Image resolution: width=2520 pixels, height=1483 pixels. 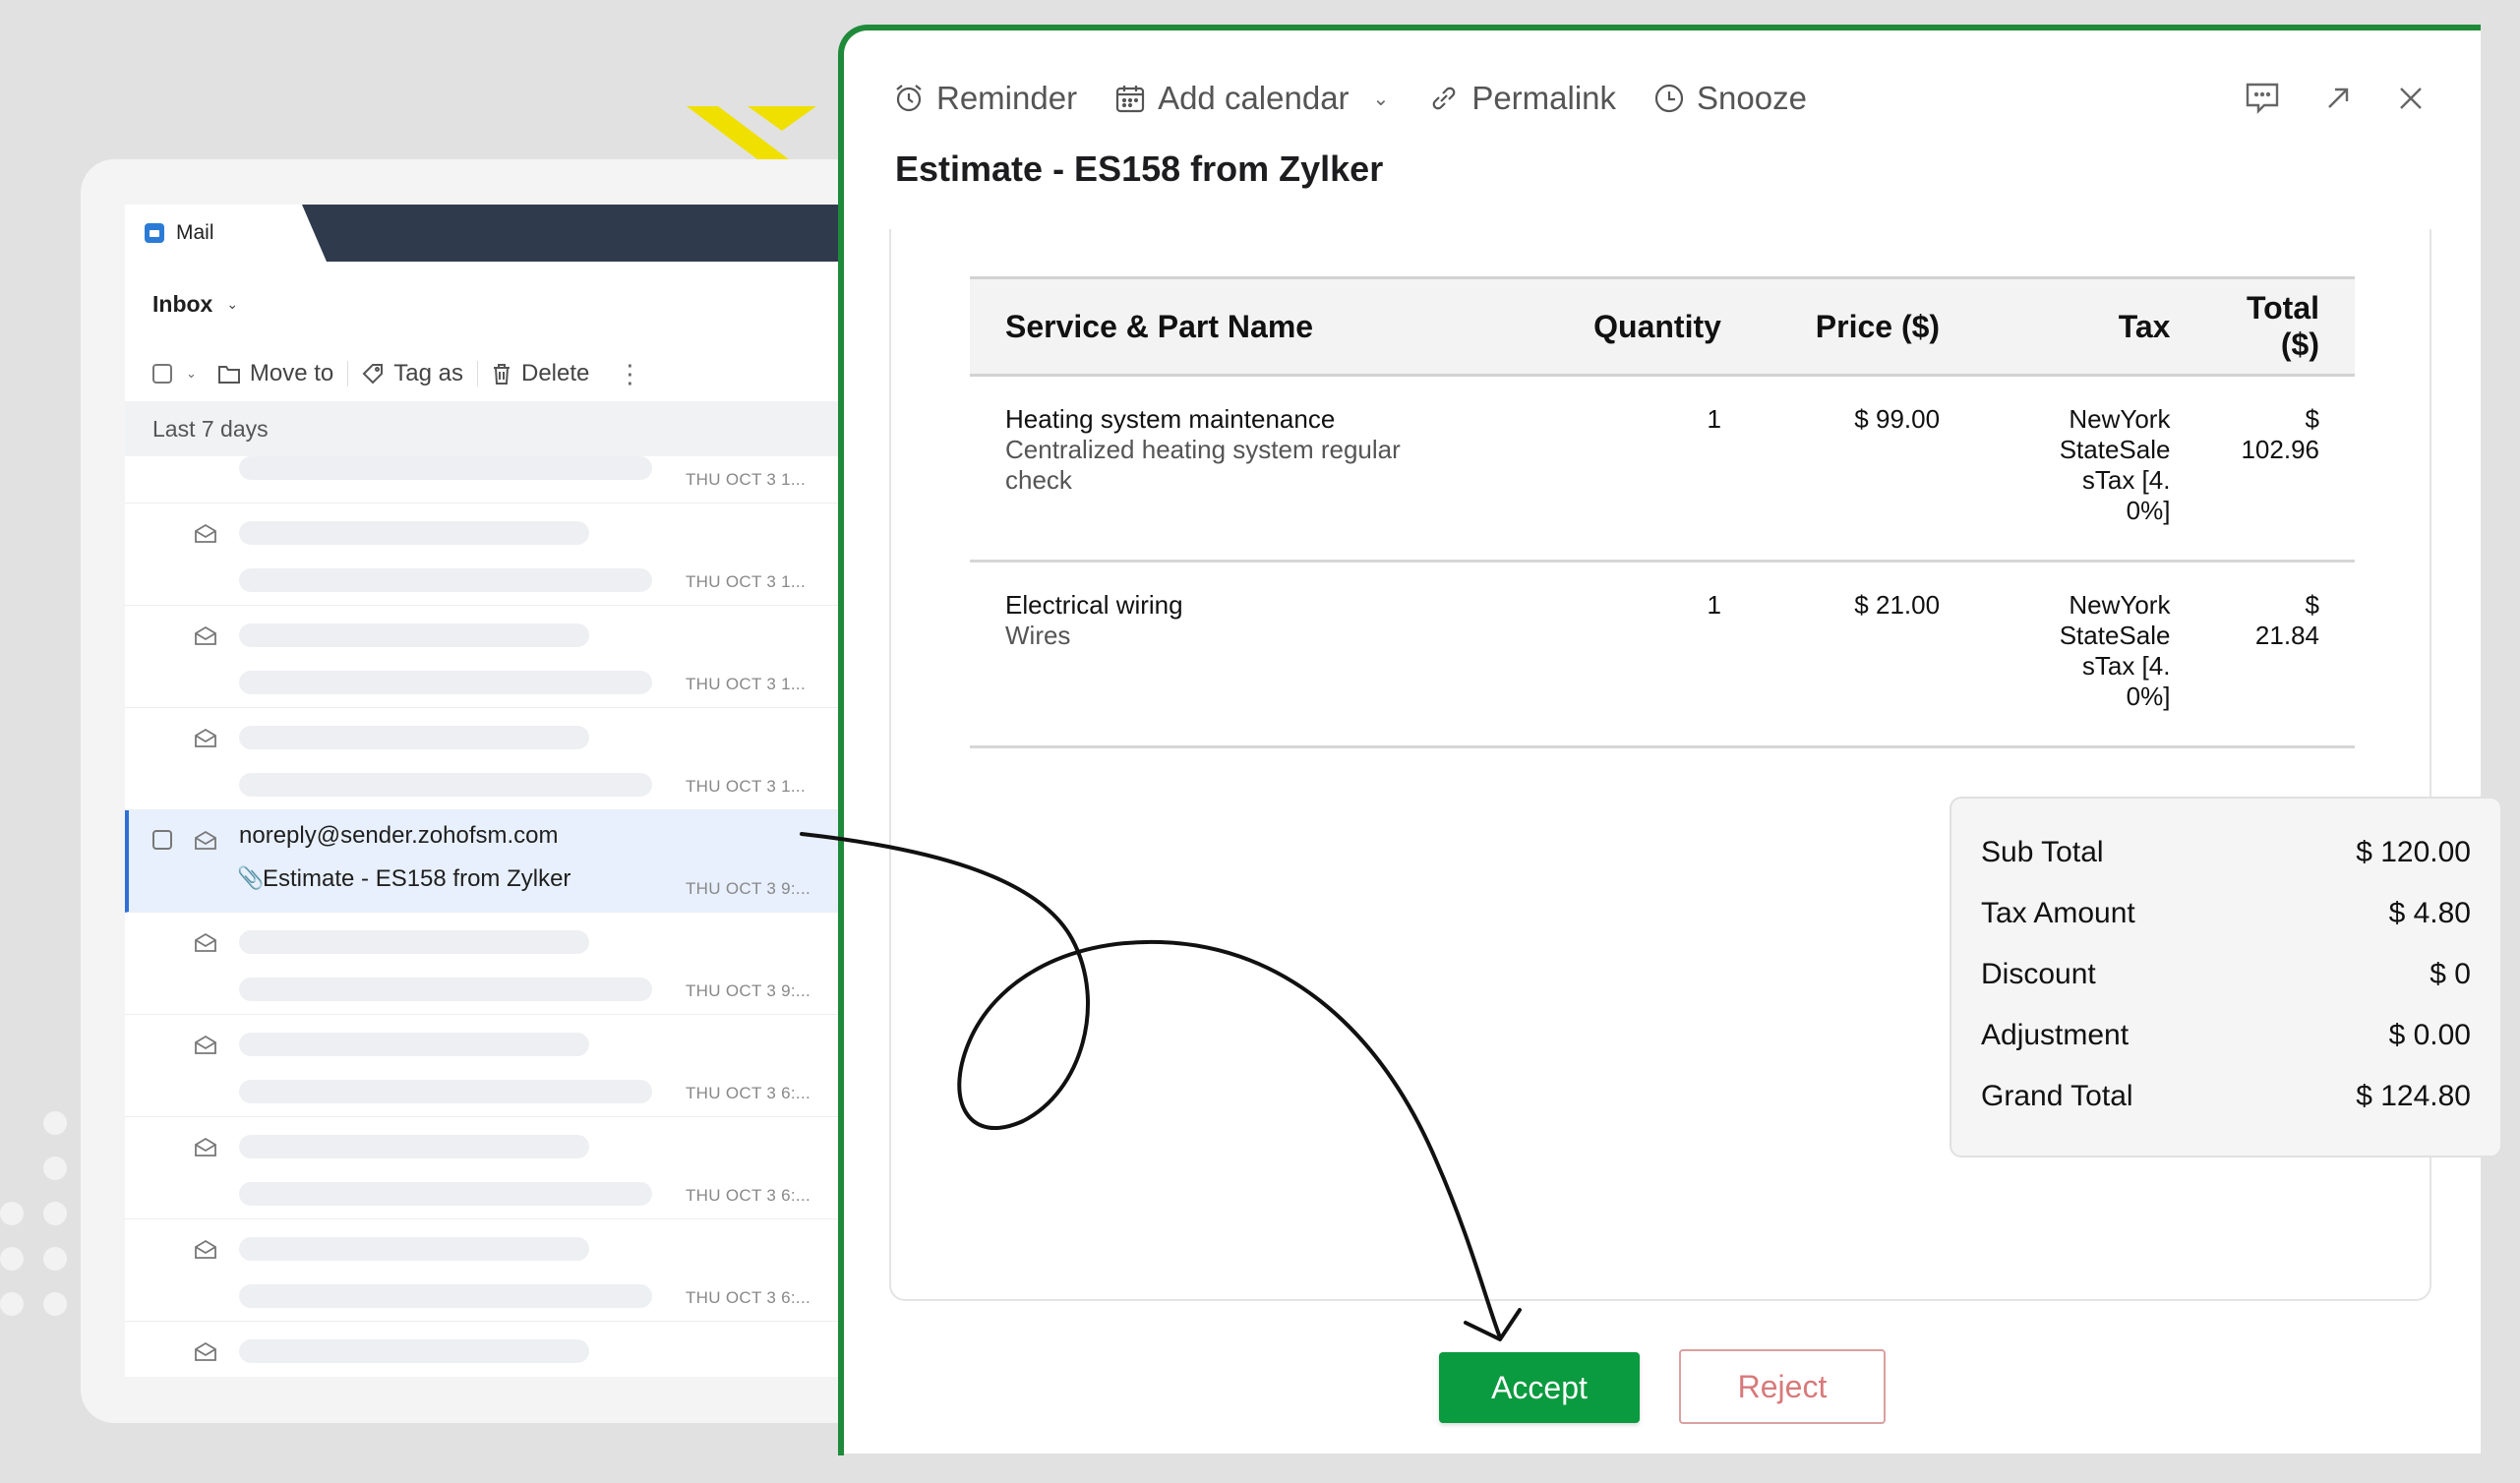 I want to click on summary-value: $ 4.80, so click(x=2429, y=913).